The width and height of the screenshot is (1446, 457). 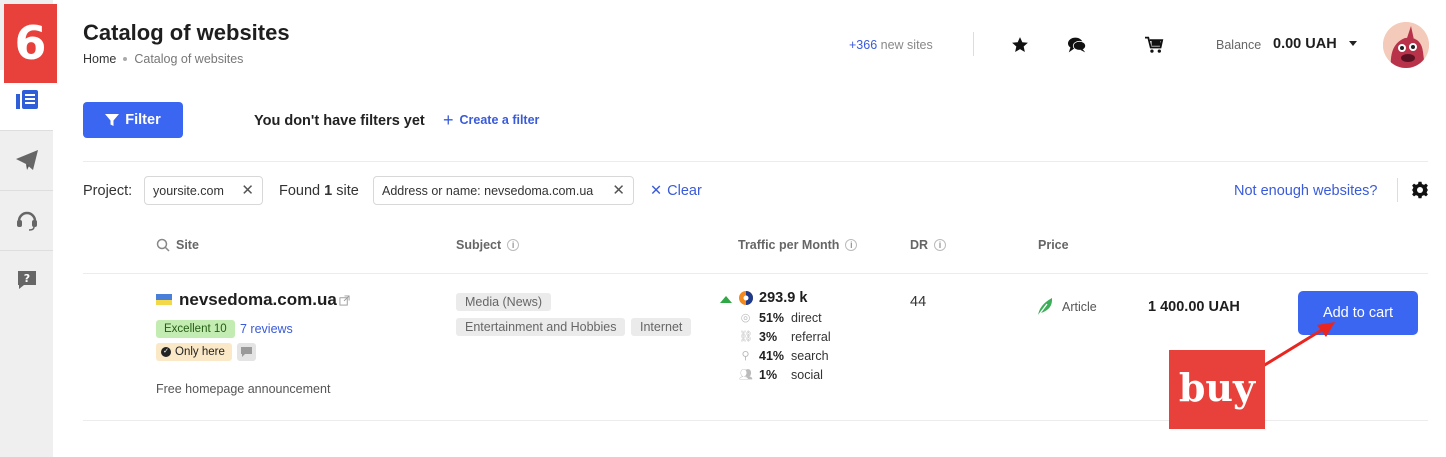 I want to click on not-enough-websites-link: Not enough websites?, so click(x=1306, y=191).